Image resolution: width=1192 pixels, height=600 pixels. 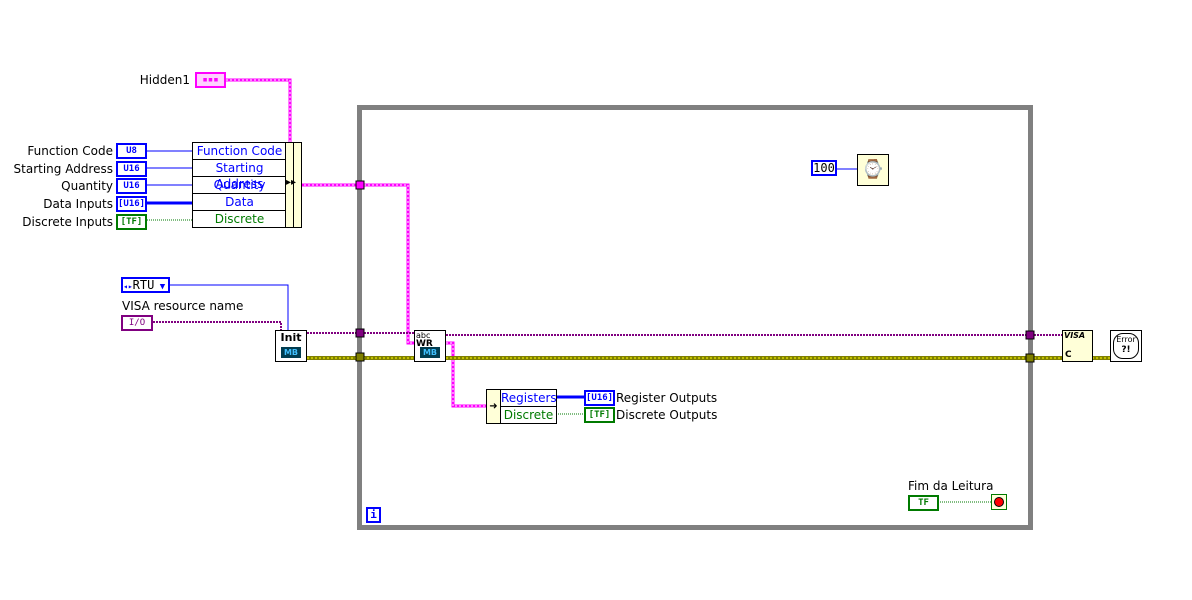 I want to click on unbundle-by-name: Registers Discrete, so click(x=528, y=406).